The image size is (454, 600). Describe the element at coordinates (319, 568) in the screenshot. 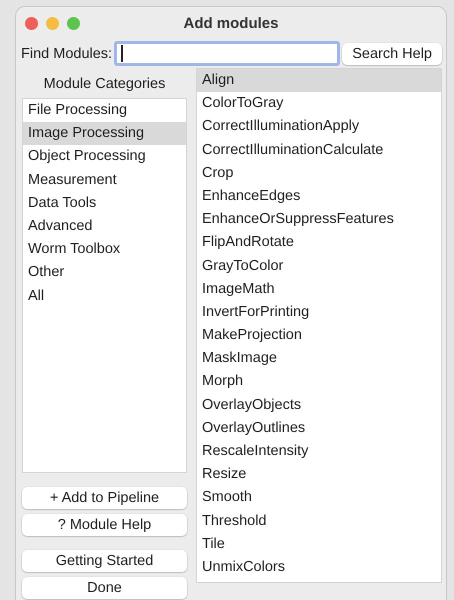

I see `list-item: UnmixColors` at that location.